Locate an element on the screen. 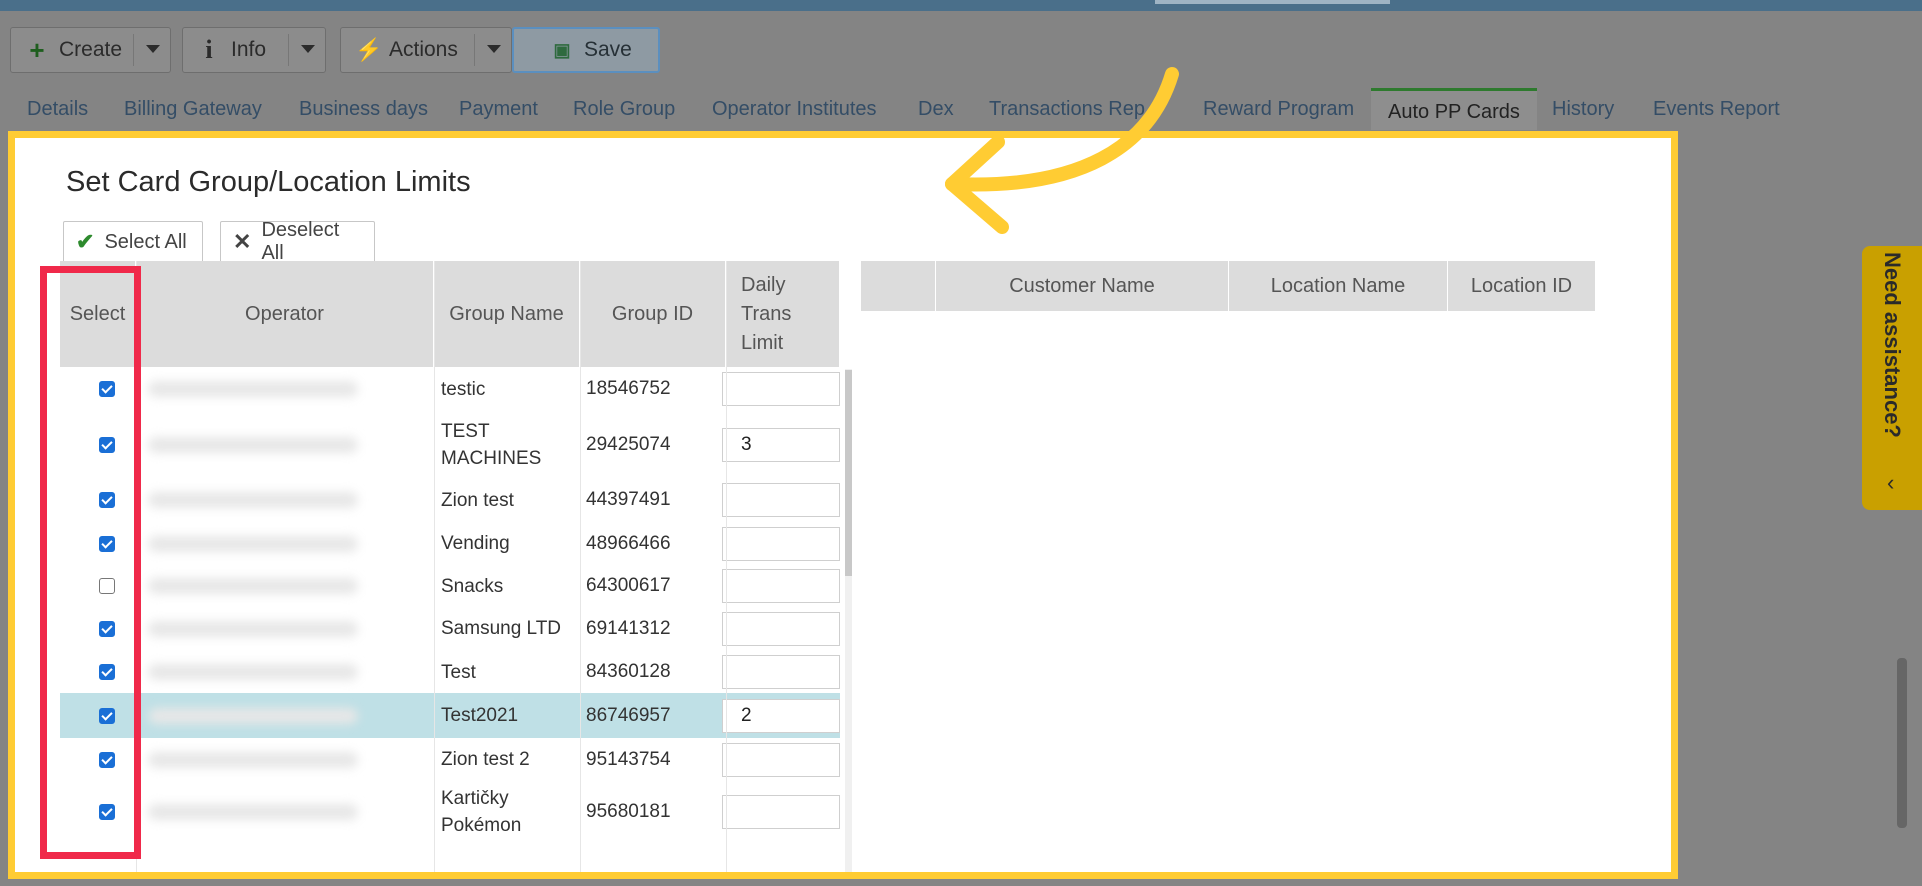 Image resolution: width=1922 pixels, height=886 pixels. group-id-cell: 18546752 is located at coordinates (628, 388).